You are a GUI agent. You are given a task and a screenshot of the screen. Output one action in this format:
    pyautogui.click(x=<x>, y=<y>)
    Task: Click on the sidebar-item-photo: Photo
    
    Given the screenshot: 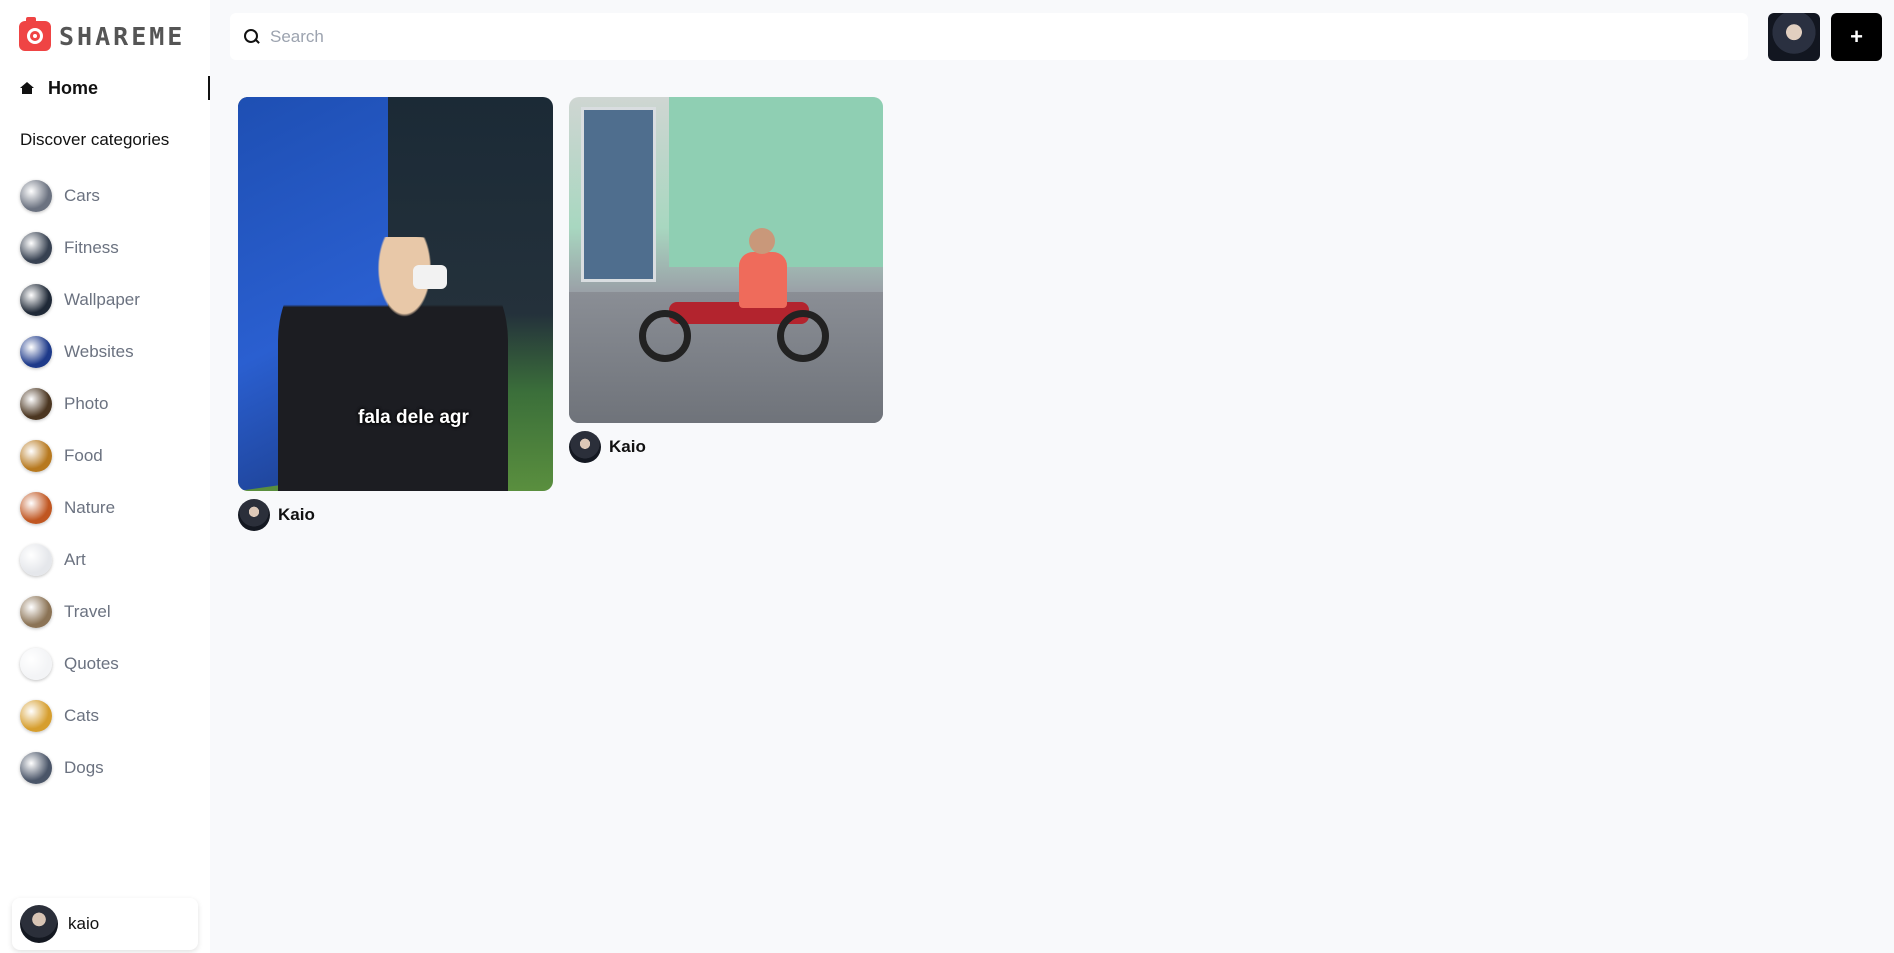 What is the action you would take?
    pyautogui.click(x=80, y=404)
    